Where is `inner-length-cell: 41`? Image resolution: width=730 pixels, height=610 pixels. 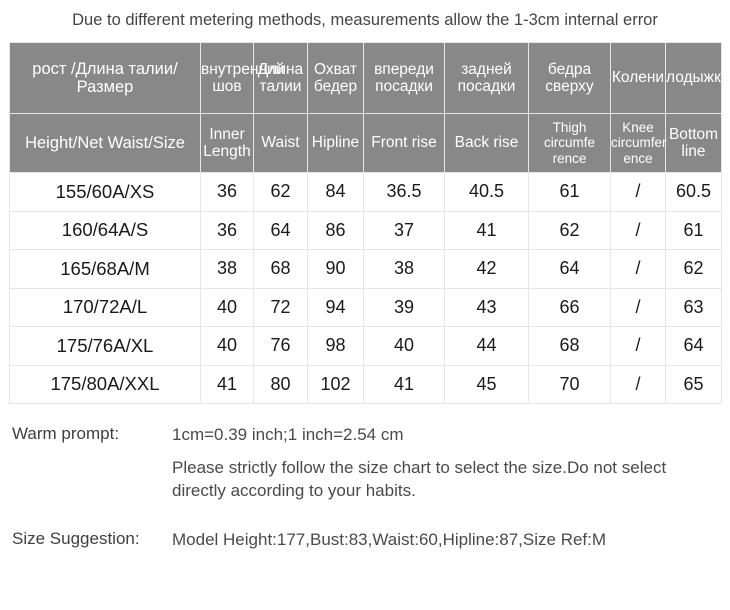 inner-length-cell: 41 is located at coordinates (227, 384).